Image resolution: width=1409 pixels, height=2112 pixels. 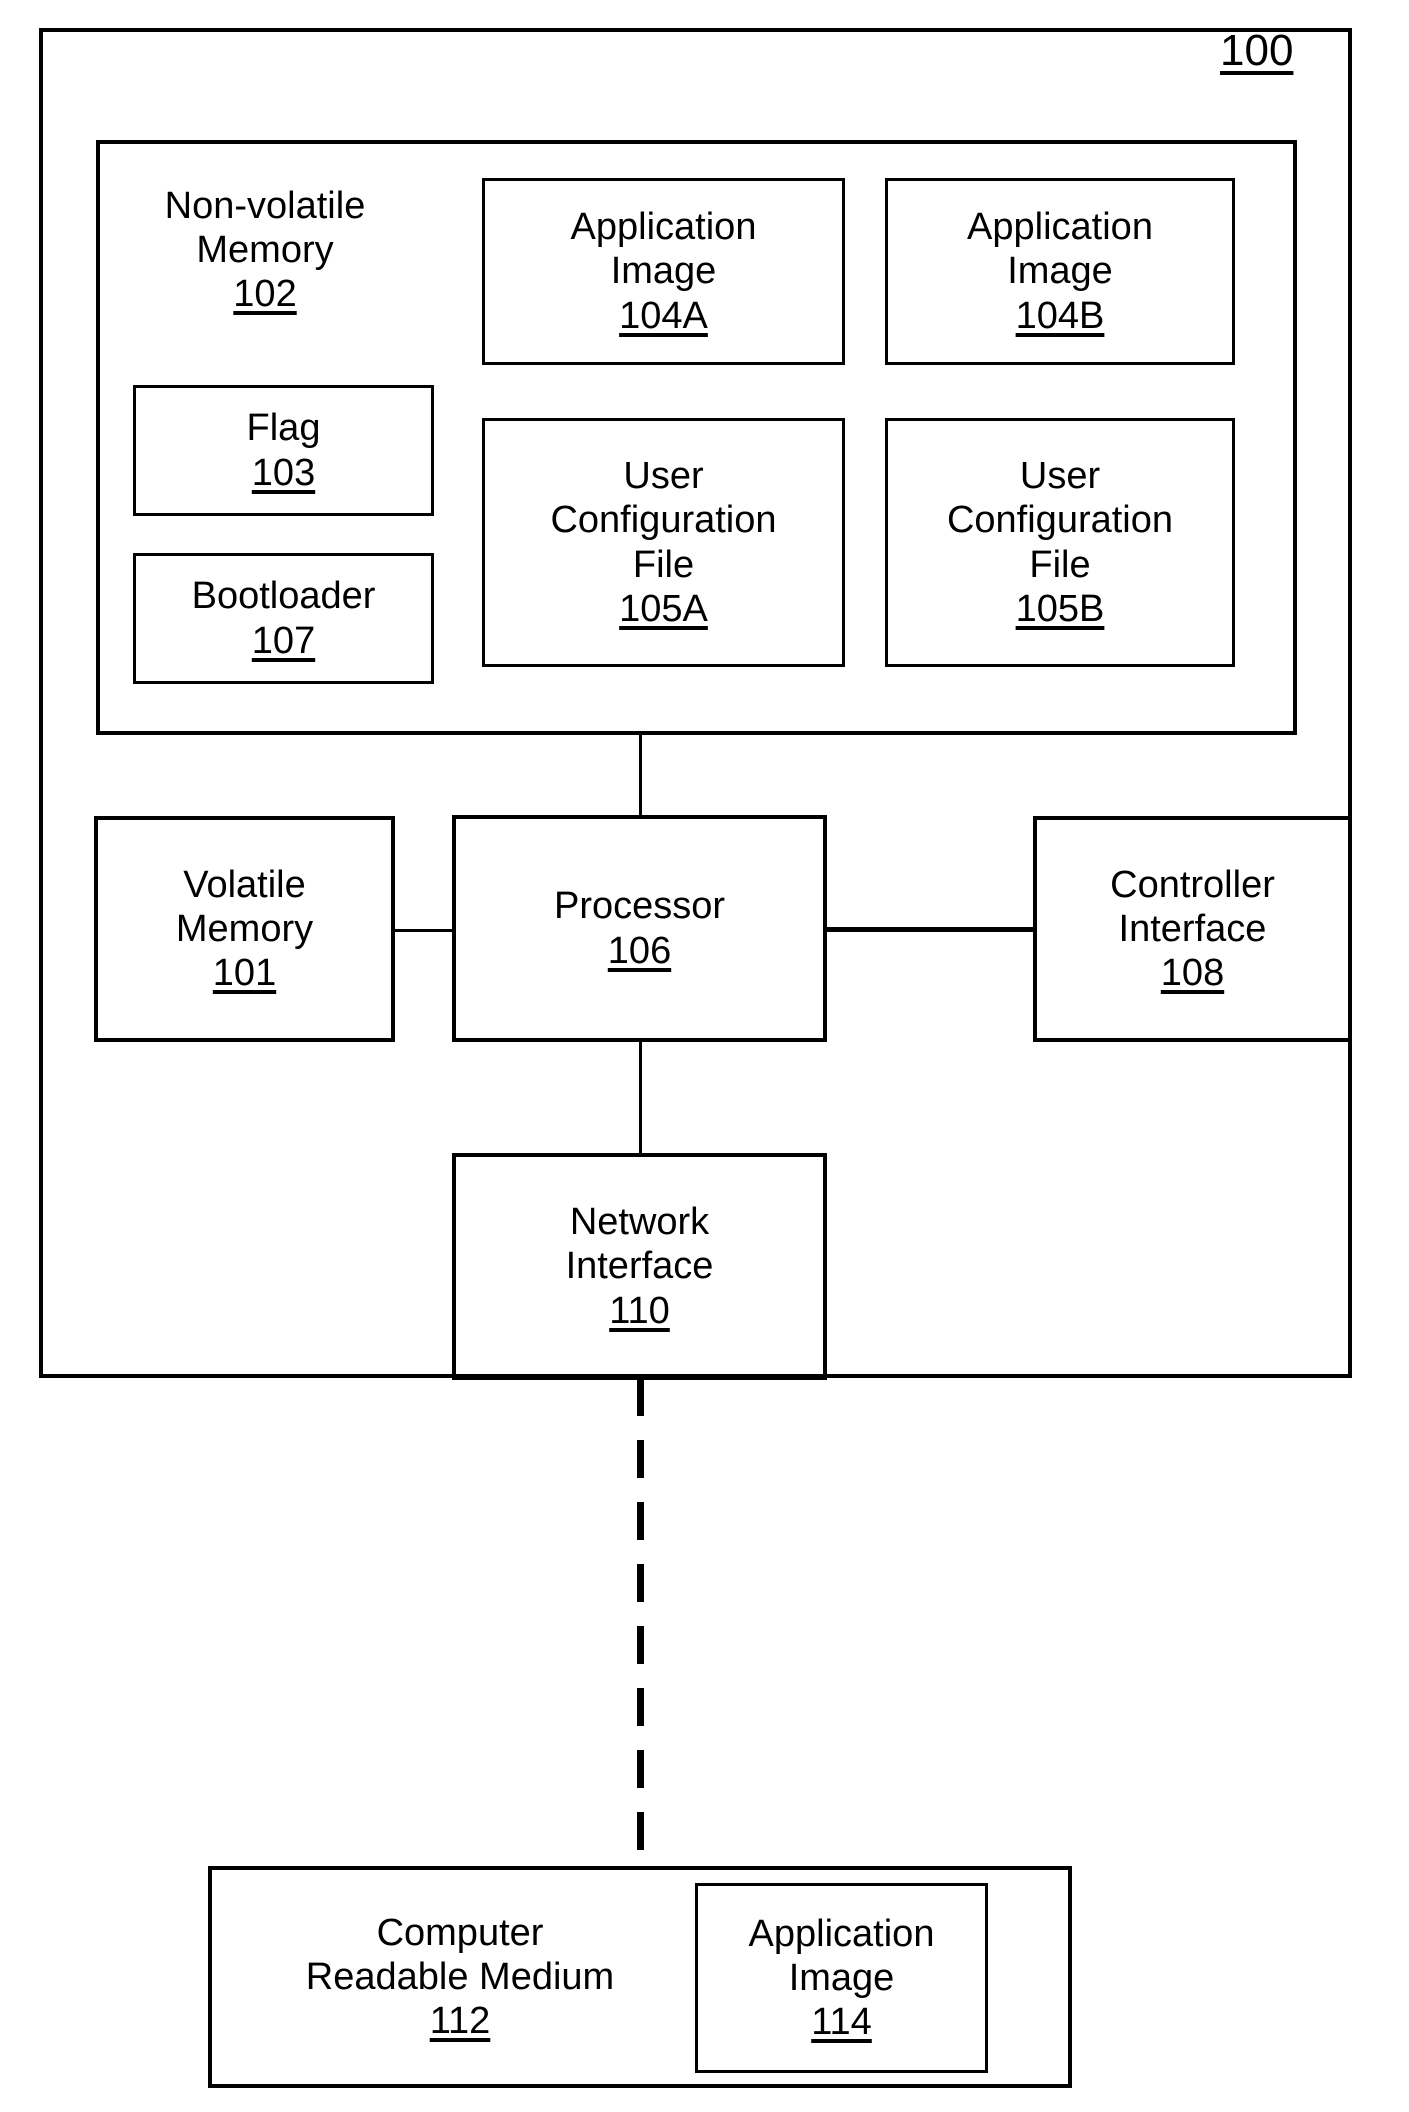 I want to click on bootloader-ref: 107, so click(x=283, y=640).